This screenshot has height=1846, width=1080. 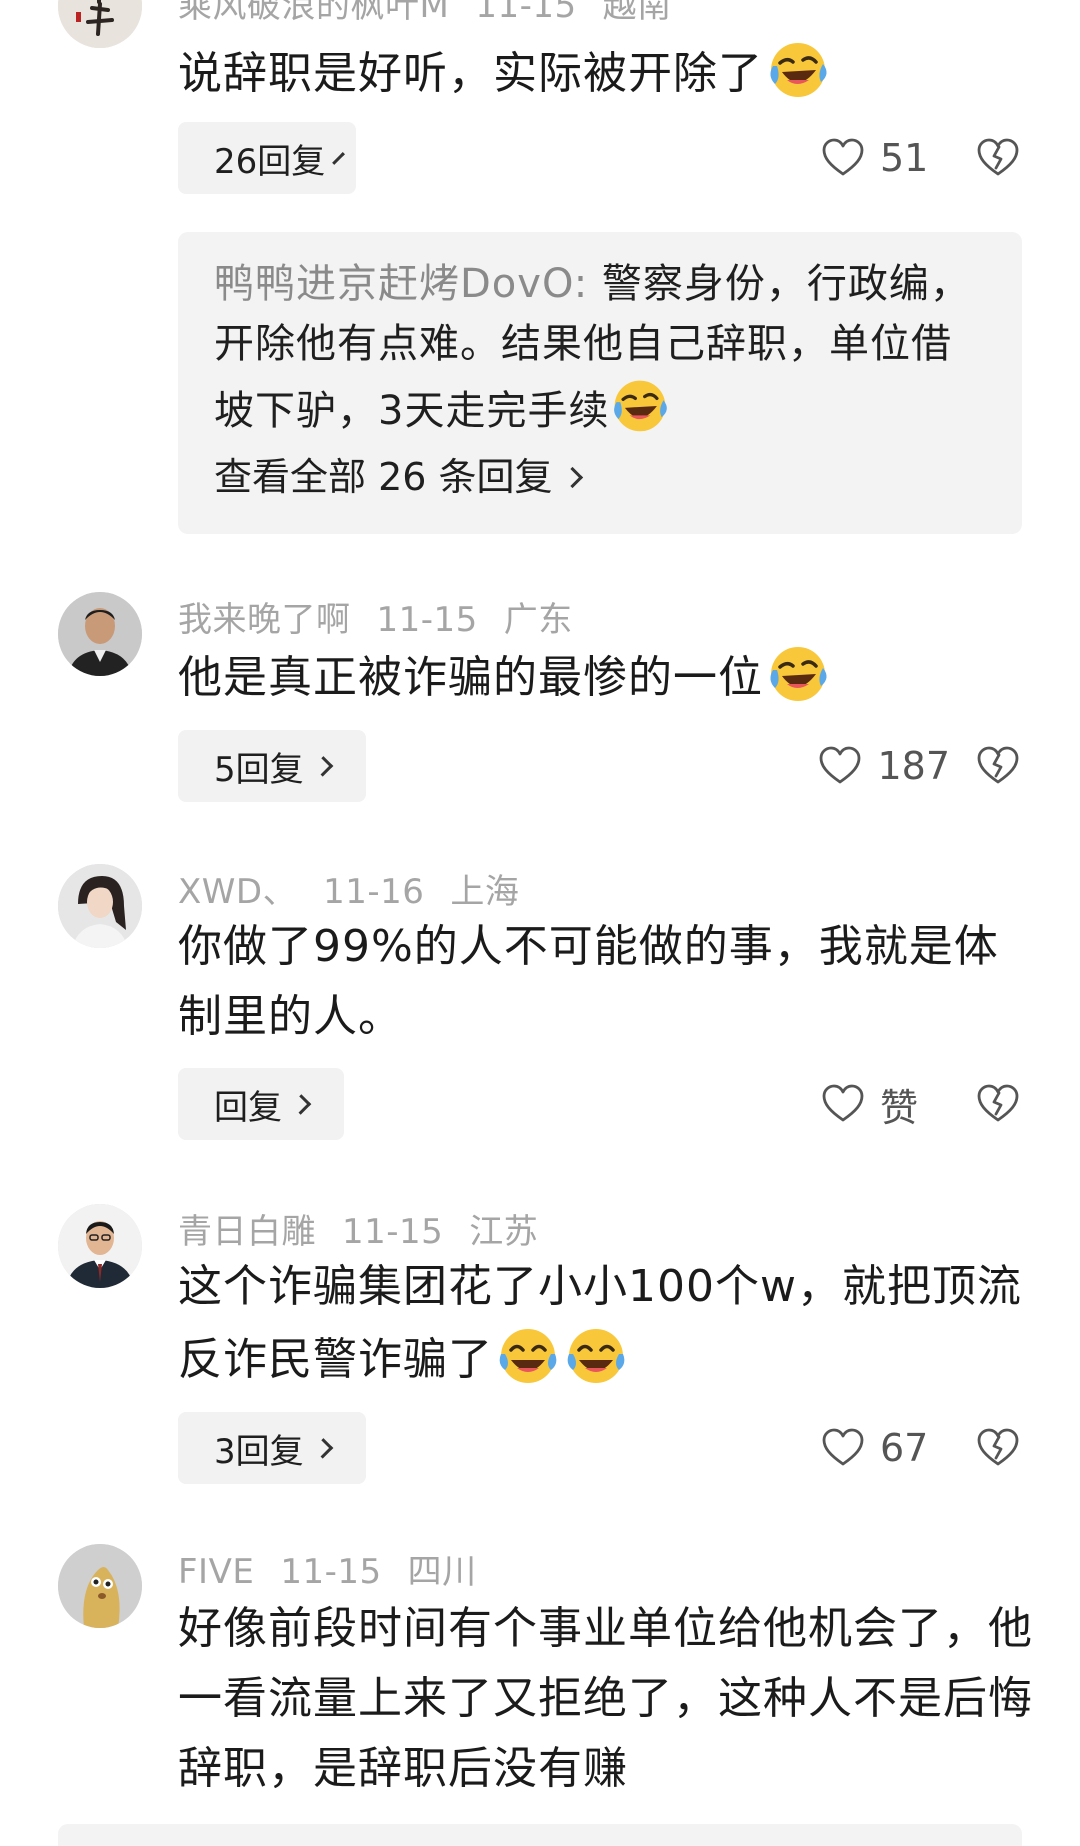 I want to click on view-replies-button: 3回复, so click(x=272, y=1448).